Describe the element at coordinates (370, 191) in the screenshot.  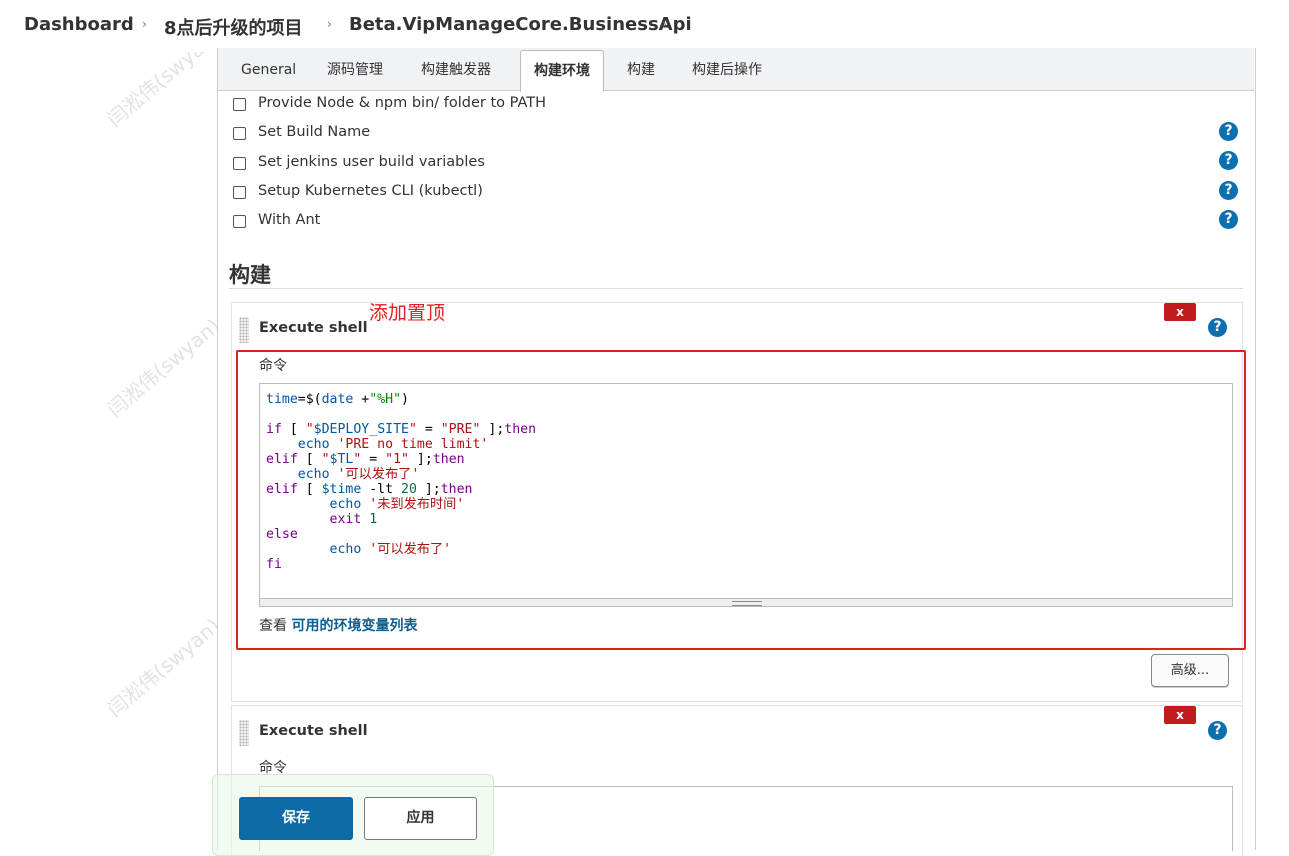
I see `option-label: Setup Kubernetes CLI (kubectl)` at that location.